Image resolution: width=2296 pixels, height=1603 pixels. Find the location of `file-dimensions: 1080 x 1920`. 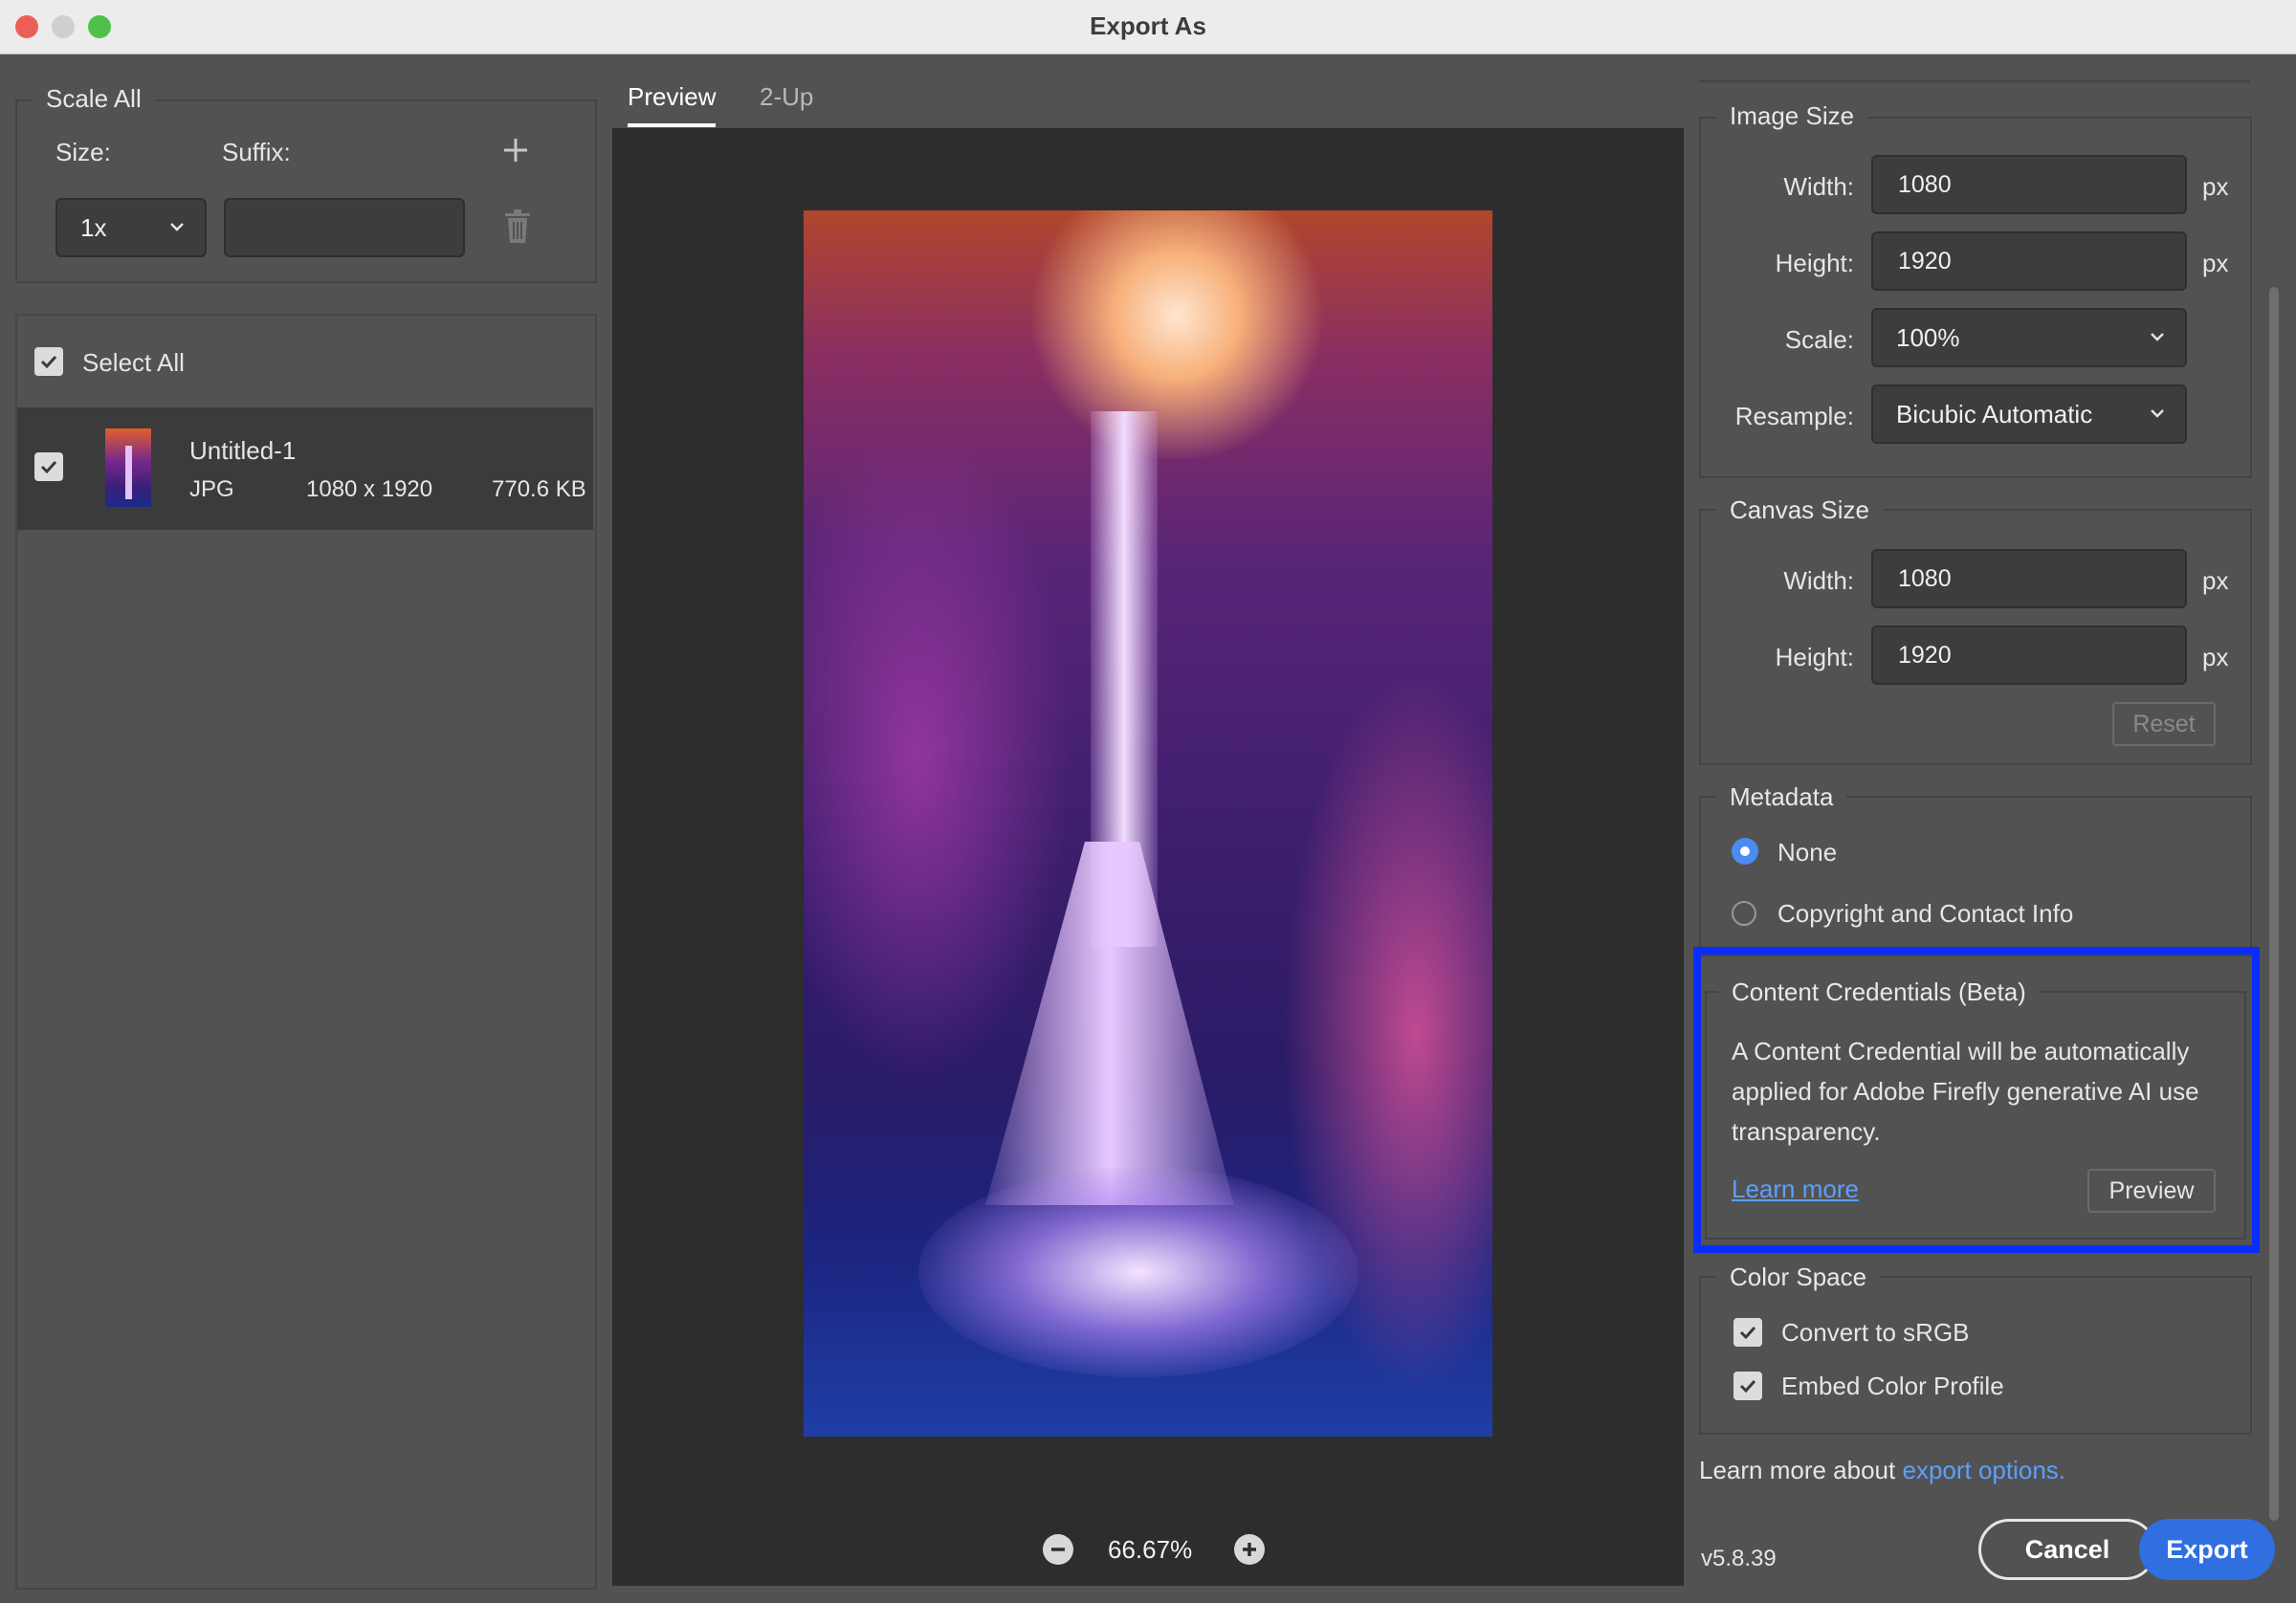

file-dimensions: 1080 x 1920 is located at coordinates (370, 489).